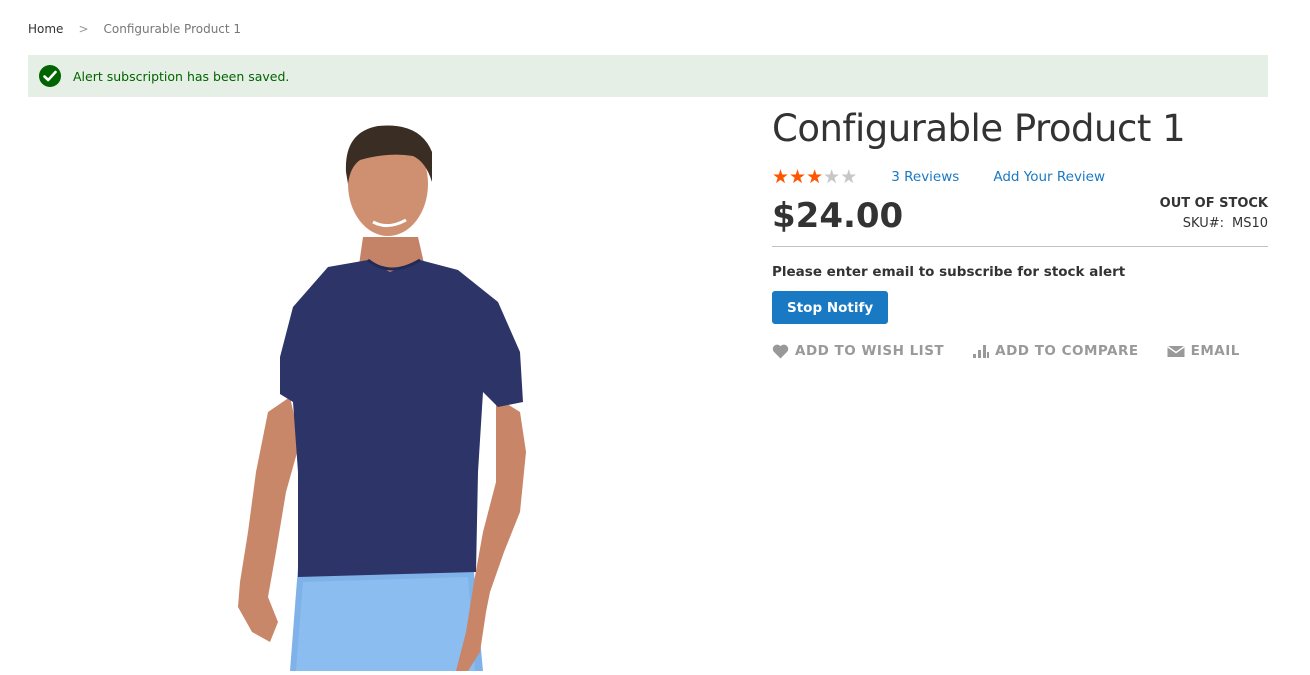  Describe the element at coordinates (648, 76) in the screenshot. I see `success-message: Alert subscription has been saved.` at that location.